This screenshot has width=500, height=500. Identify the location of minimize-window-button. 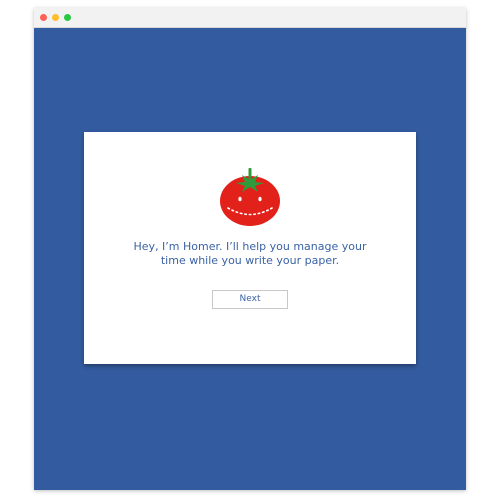
(55, 17).